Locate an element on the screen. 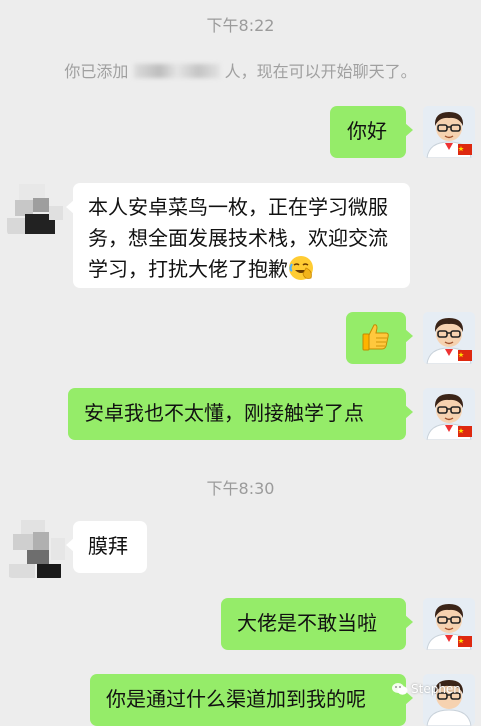 This screenshot has height=726, width=481. message-bubble-sent: 安卓我也不太懂，刚接触学了点 is located at coordinates (240, 414).